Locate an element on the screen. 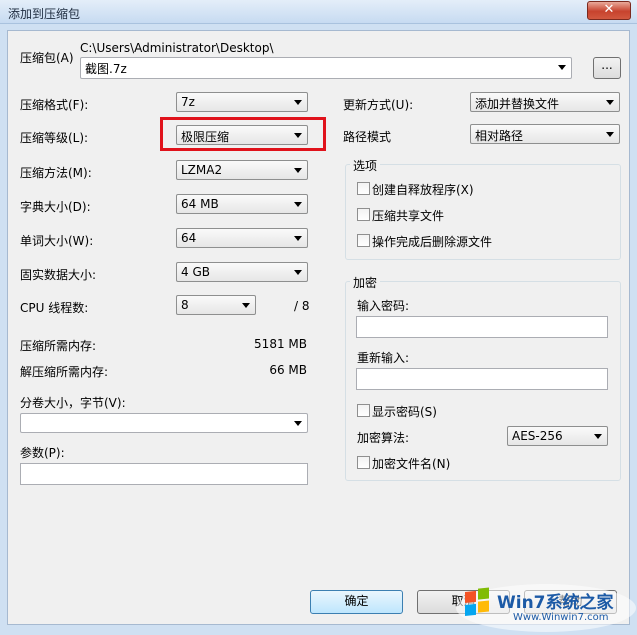  mem-compress-value: 5181 MB is located at coordinates (280, 344).